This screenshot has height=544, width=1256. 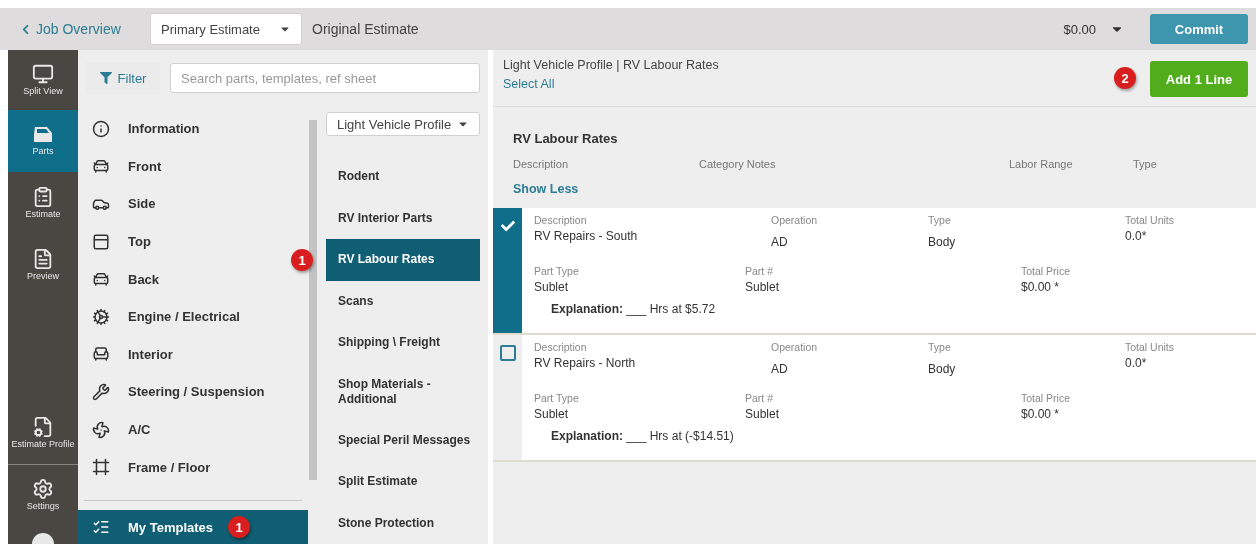 I want to click on category-item: Engine / Electrical, so click(x=178, y=316).